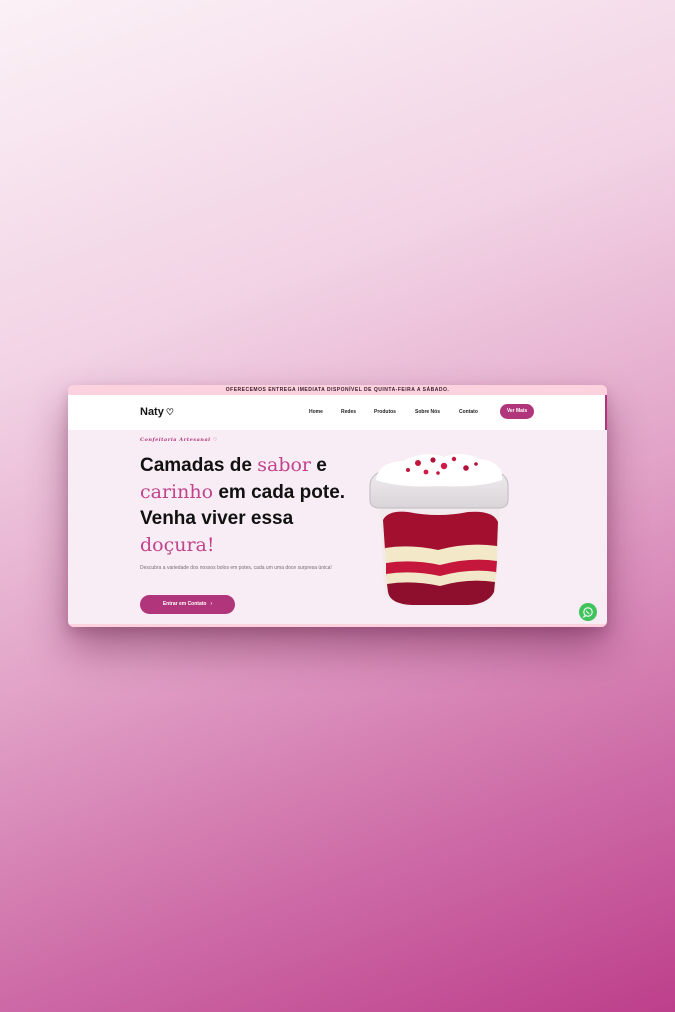 Image resolution: width=675 pixels, height=1012 pixels. I want to click on whatsapp-button, so click(588, 612).